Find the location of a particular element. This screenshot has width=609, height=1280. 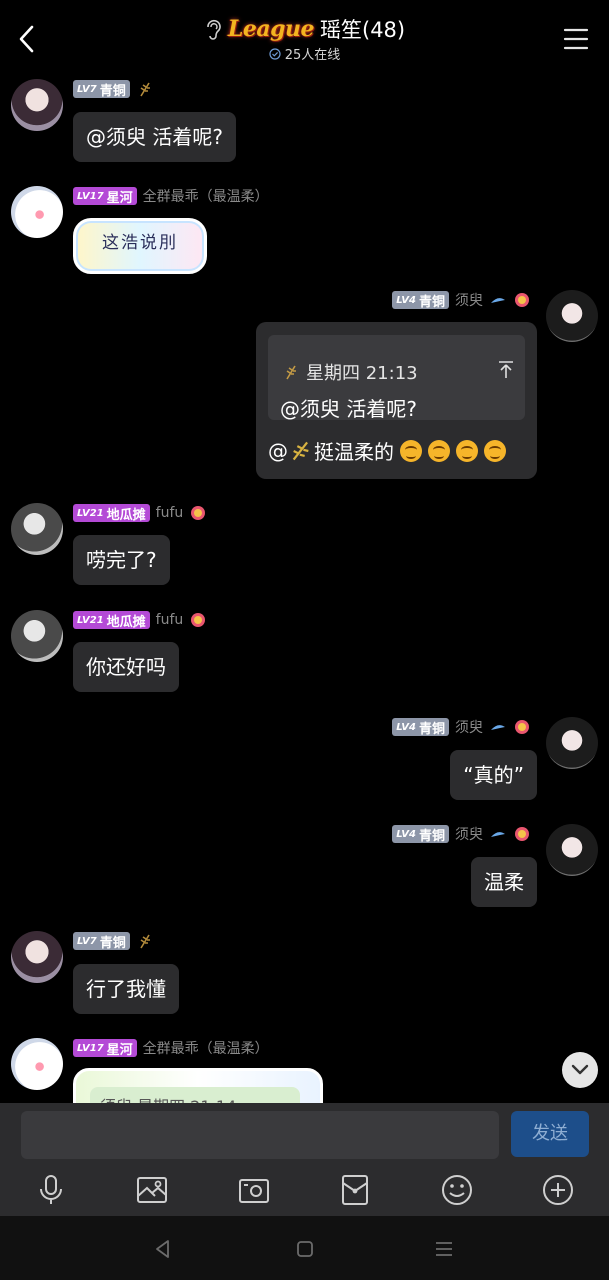

league-logo: League is located at coordinates (271, 29).